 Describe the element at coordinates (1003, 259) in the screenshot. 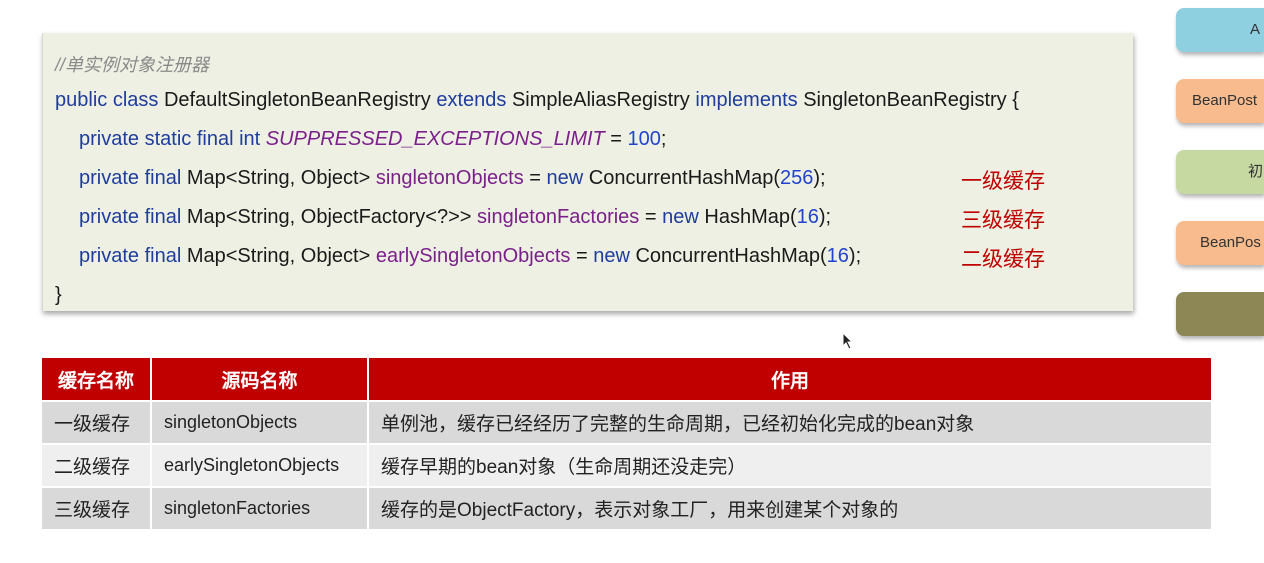

I see `cache-note-level2: 二级缓存` at that location.